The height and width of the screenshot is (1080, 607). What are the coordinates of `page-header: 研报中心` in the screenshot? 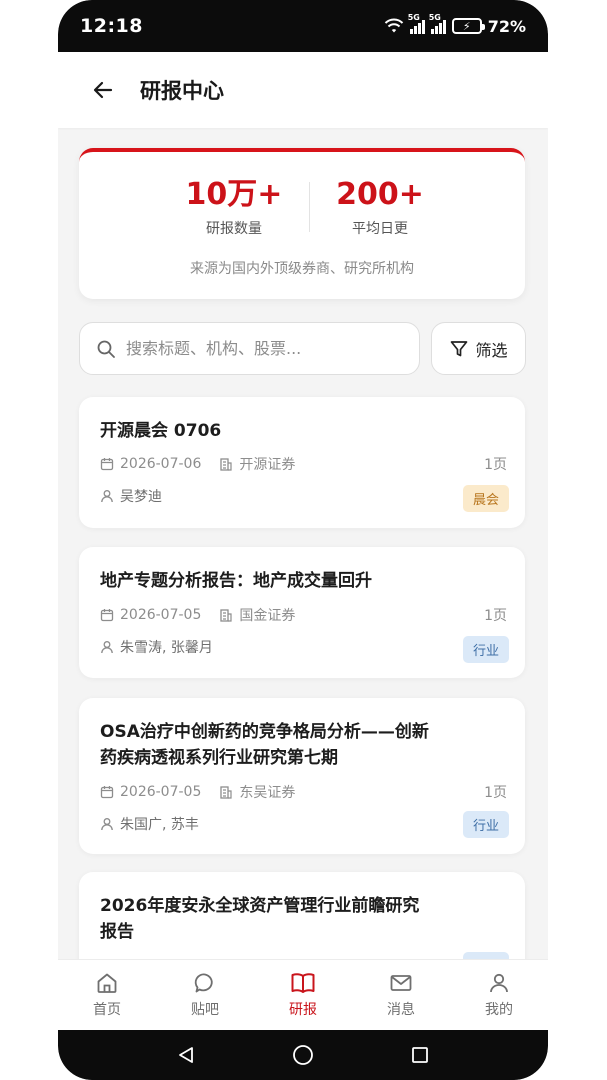 It's located at (303, 90).